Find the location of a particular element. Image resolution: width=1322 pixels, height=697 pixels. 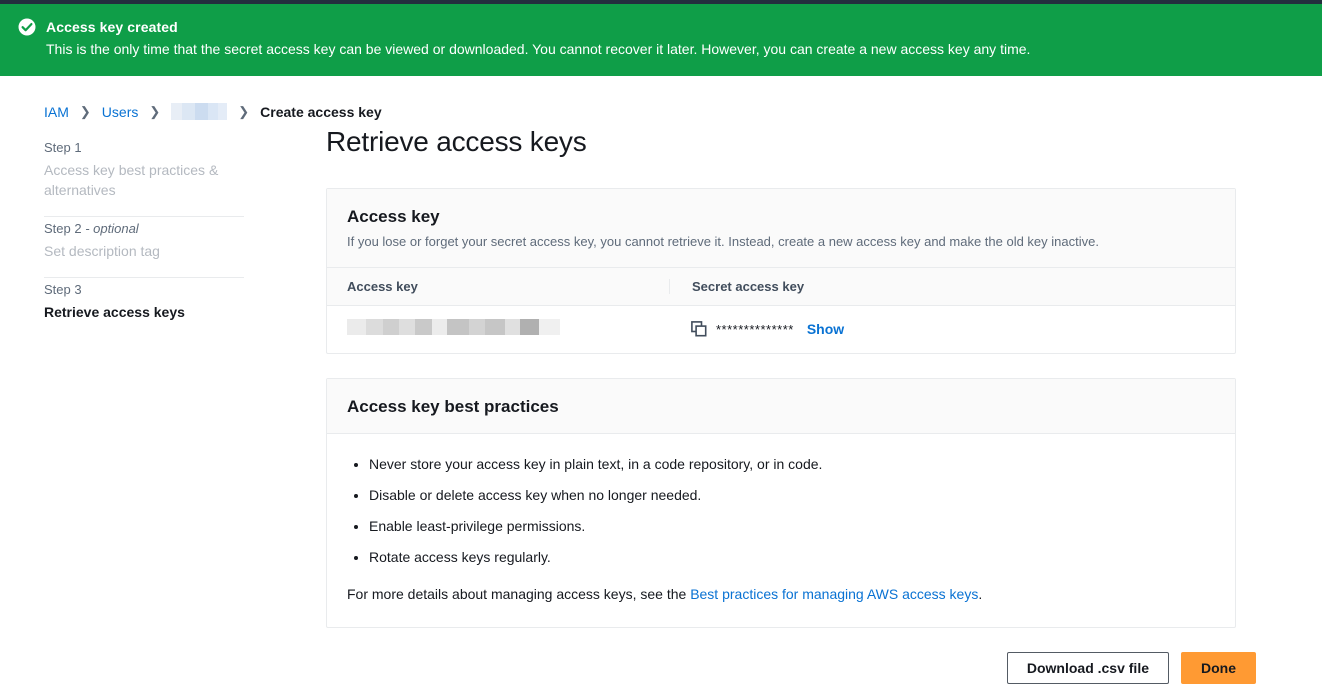

step-1-label: Step 1 is located at coordinates (63, 147).